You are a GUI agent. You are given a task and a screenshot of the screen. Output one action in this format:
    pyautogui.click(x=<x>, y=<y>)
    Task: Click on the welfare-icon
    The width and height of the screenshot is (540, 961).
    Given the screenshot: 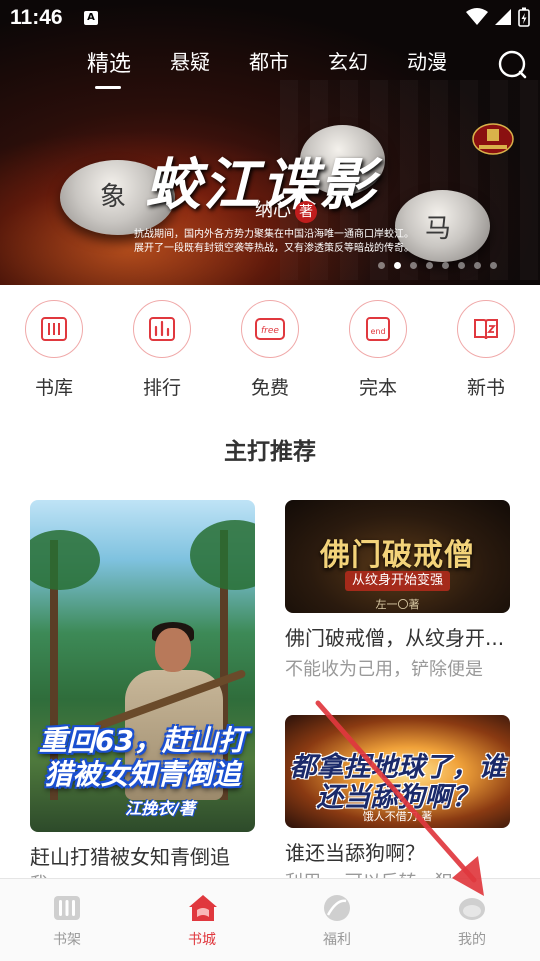 What is the action you would take?
    pyautogui.click(x=337, y=908)
    